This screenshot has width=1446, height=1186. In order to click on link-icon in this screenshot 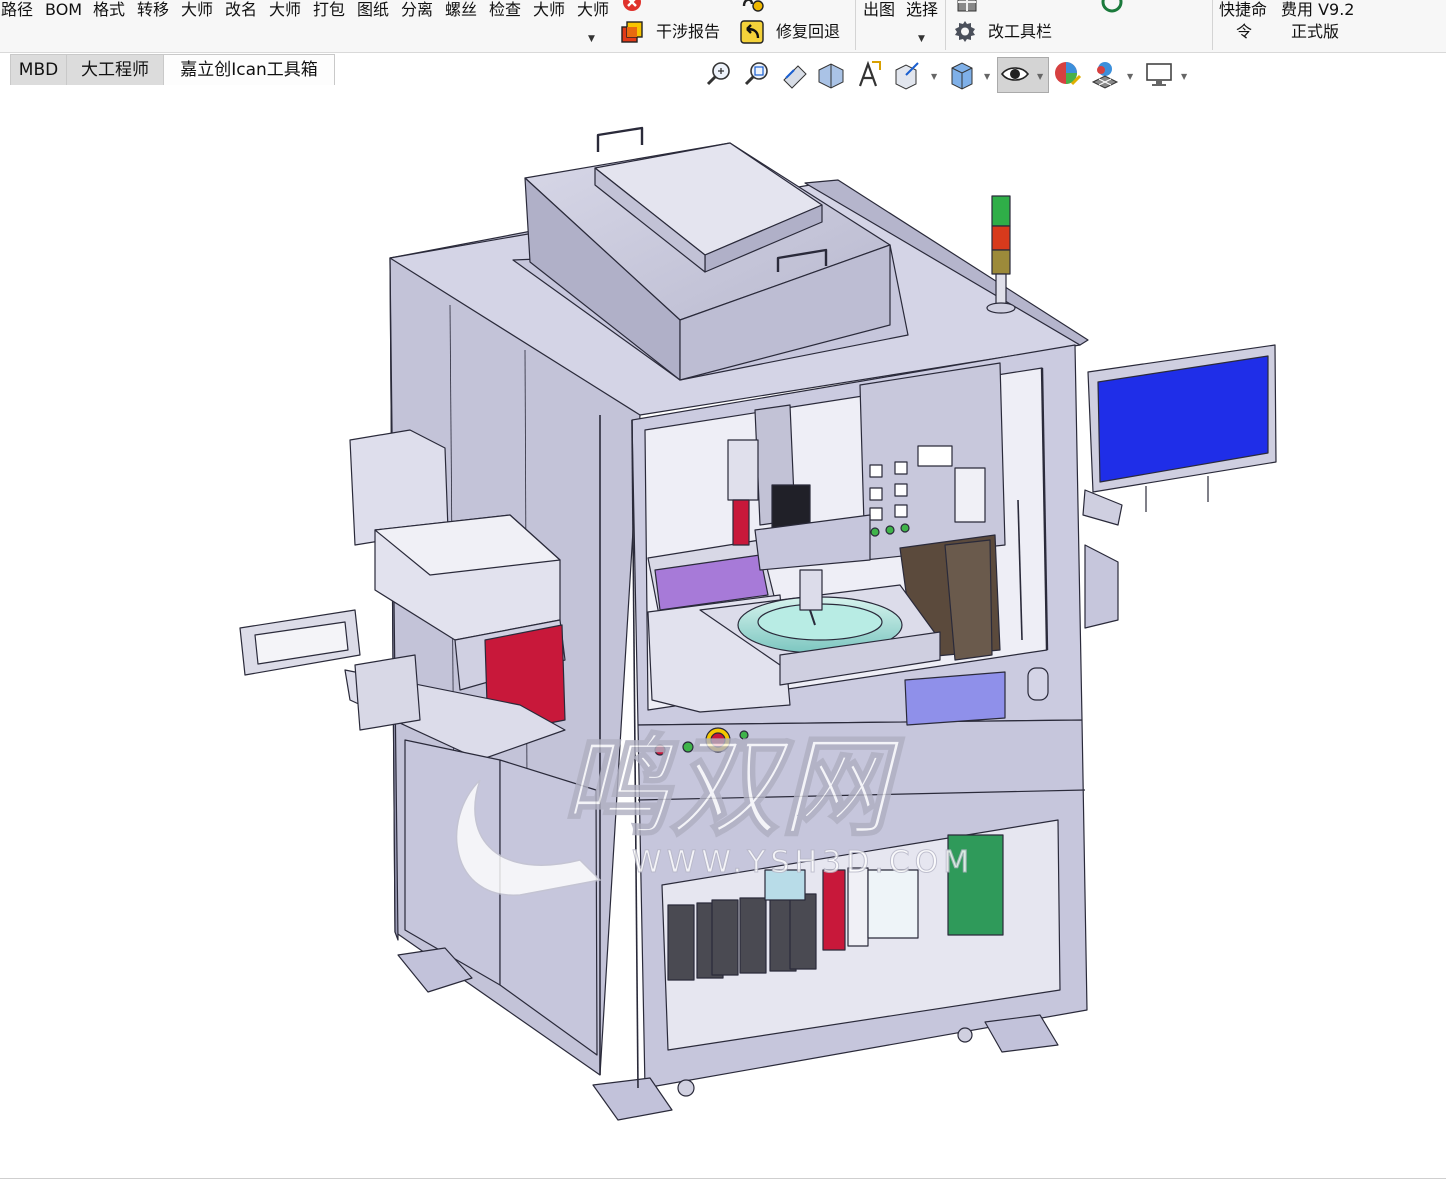, I will do `click(752, 7)`.